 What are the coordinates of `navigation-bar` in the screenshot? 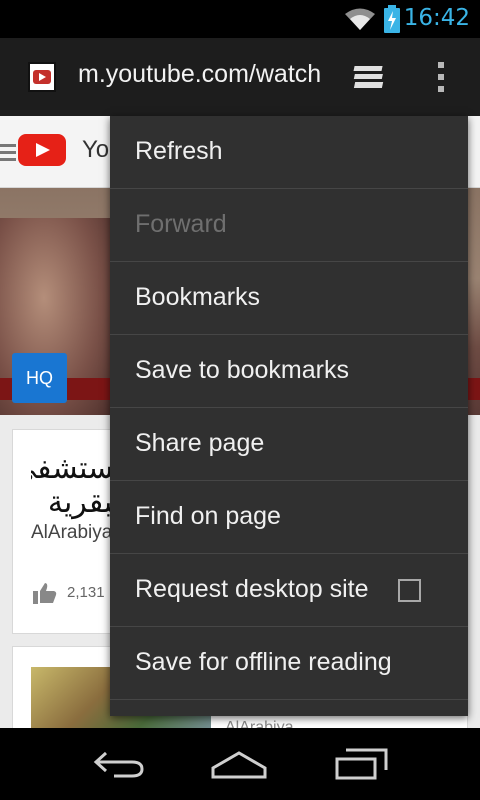 It's located at (240, 764).